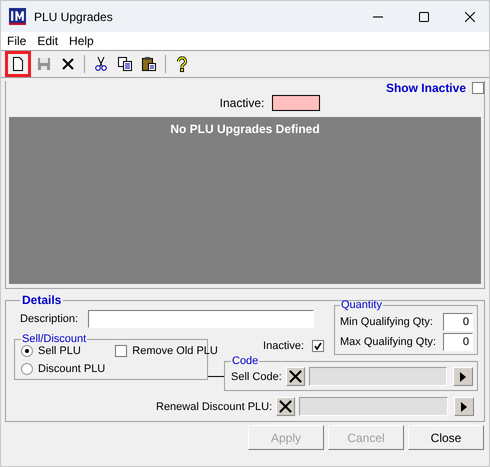 The width and height of the screenshot is (490, 467). I want to click on scissors-icon, so click(101, 64).